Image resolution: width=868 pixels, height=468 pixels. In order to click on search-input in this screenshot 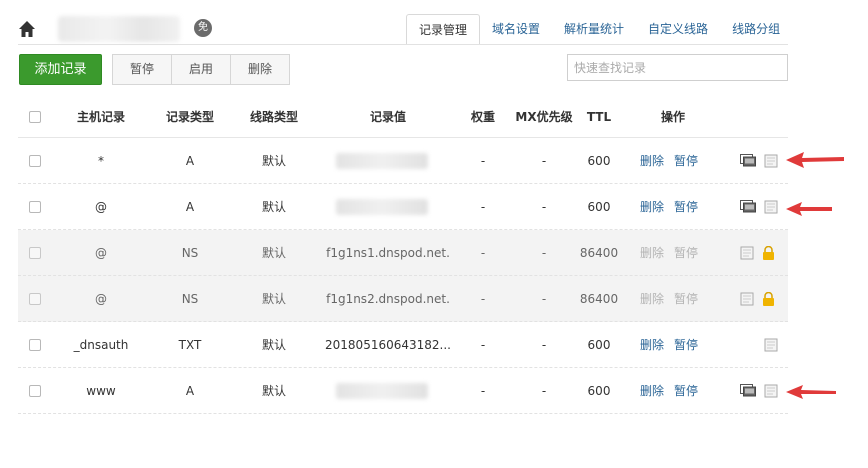, I will do `click(677, 67)`.